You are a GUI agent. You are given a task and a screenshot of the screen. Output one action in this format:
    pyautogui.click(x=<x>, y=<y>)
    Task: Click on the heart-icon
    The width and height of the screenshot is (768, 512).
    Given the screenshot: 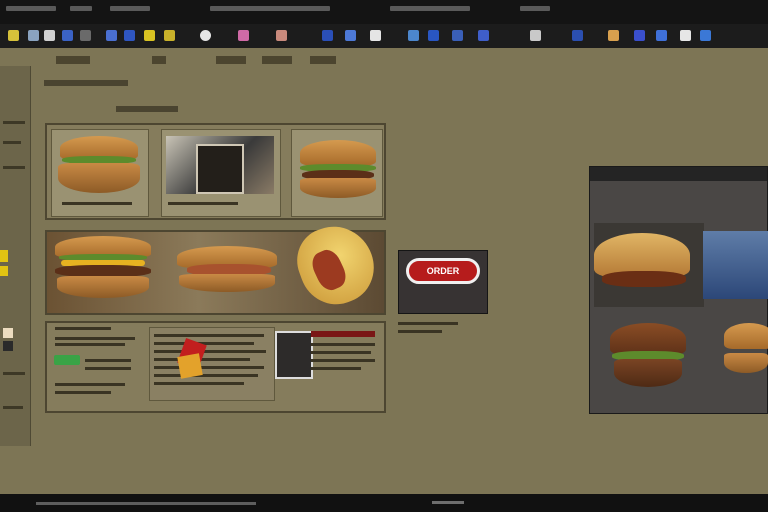 What is the action you would take?
    pyautogui.click(x=205, y=35)
    